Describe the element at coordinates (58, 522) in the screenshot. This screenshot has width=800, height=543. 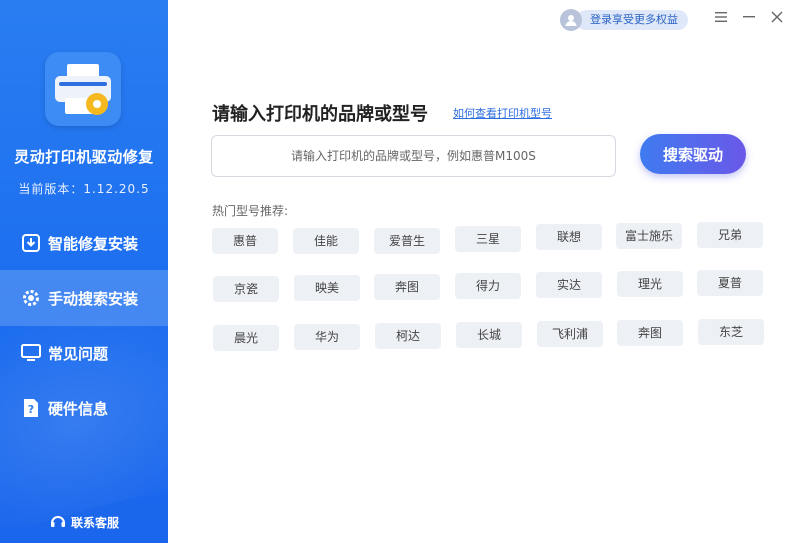
I see `headset-icon` at that location.